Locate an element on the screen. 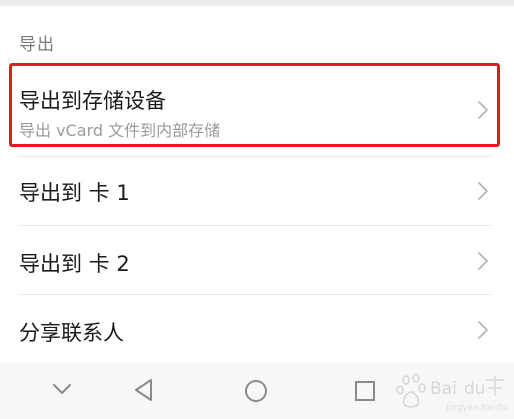 The height and width of the screenshot is (419, 514). baidu-watermark-logo: Bai du jingyan.baidu.com is located at coordinates (453, 393).